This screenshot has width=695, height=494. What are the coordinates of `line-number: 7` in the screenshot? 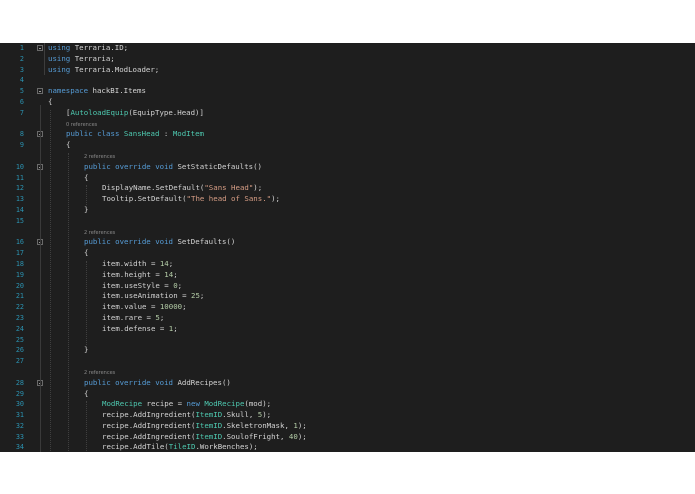 It's located at (21, 112).